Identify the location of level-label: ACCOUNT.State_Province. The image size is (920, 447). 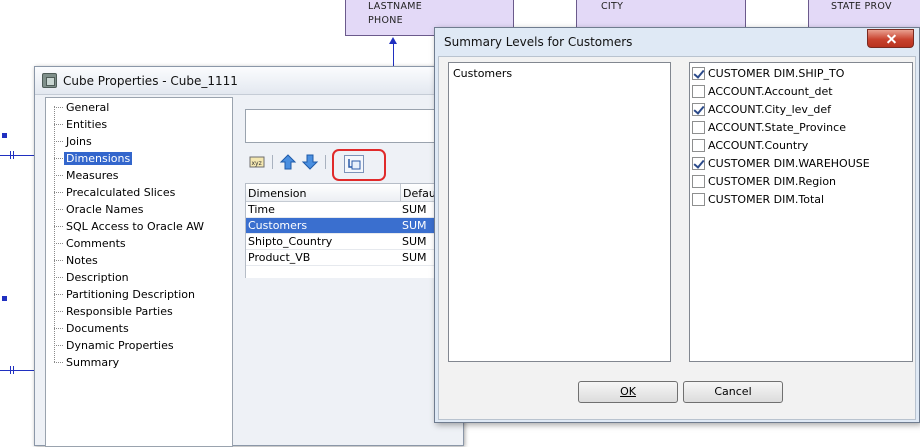
(777, 127).